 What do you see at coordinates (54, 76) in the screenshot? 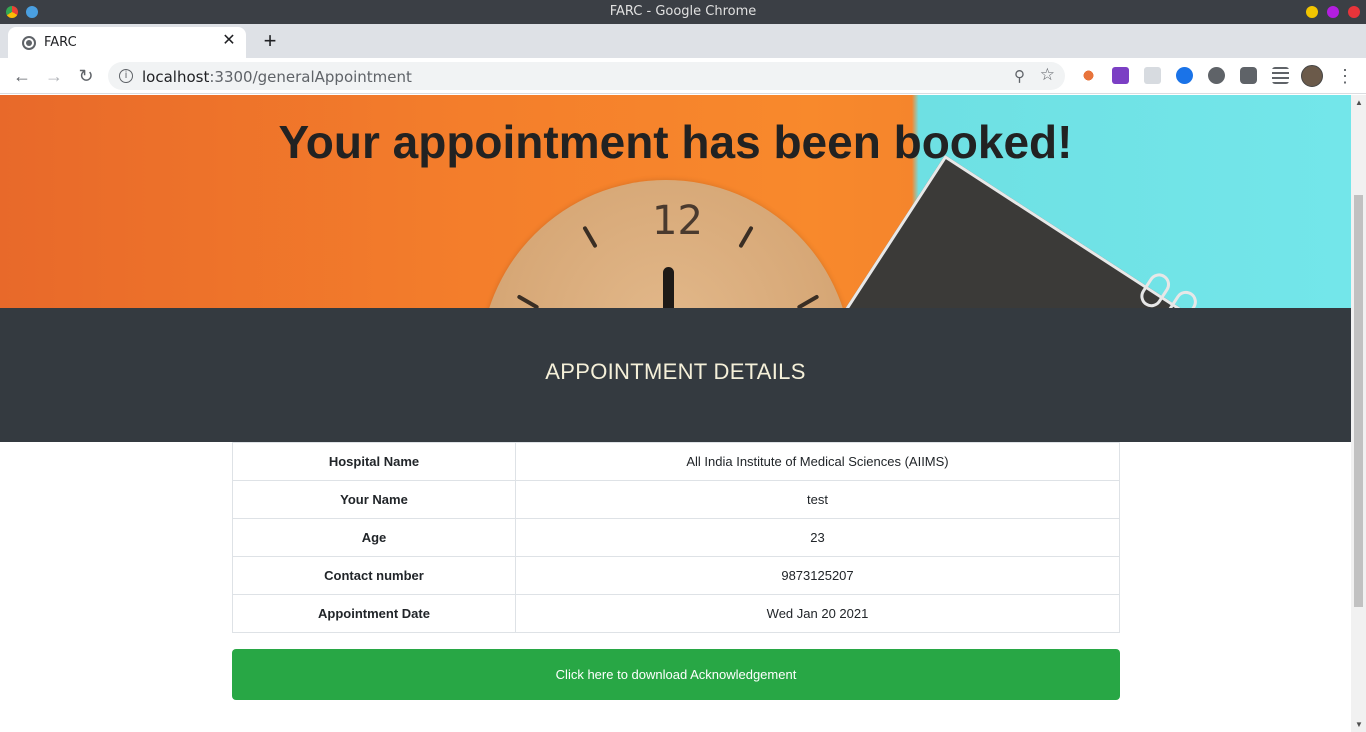
I see `forward-icon: →` at bounding box center [54, 76].